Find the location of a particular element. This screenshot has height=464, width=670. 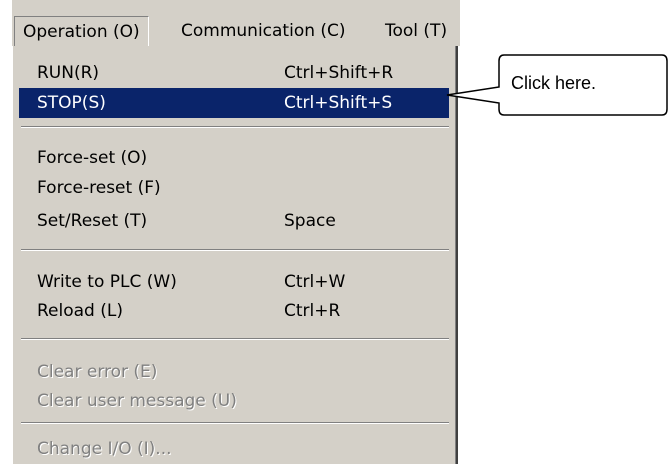

menu-item-label: Force-set (O) is located at coordinates (92, 158).